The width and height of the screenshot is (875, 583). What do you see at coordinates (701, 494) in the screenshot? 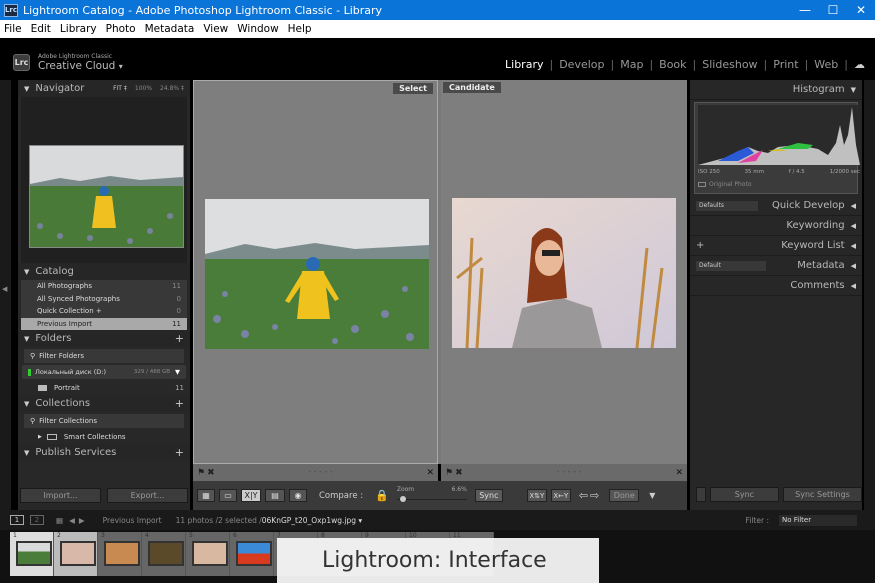
I see `auto-sync-toggle` at bounding box center [701, 494].